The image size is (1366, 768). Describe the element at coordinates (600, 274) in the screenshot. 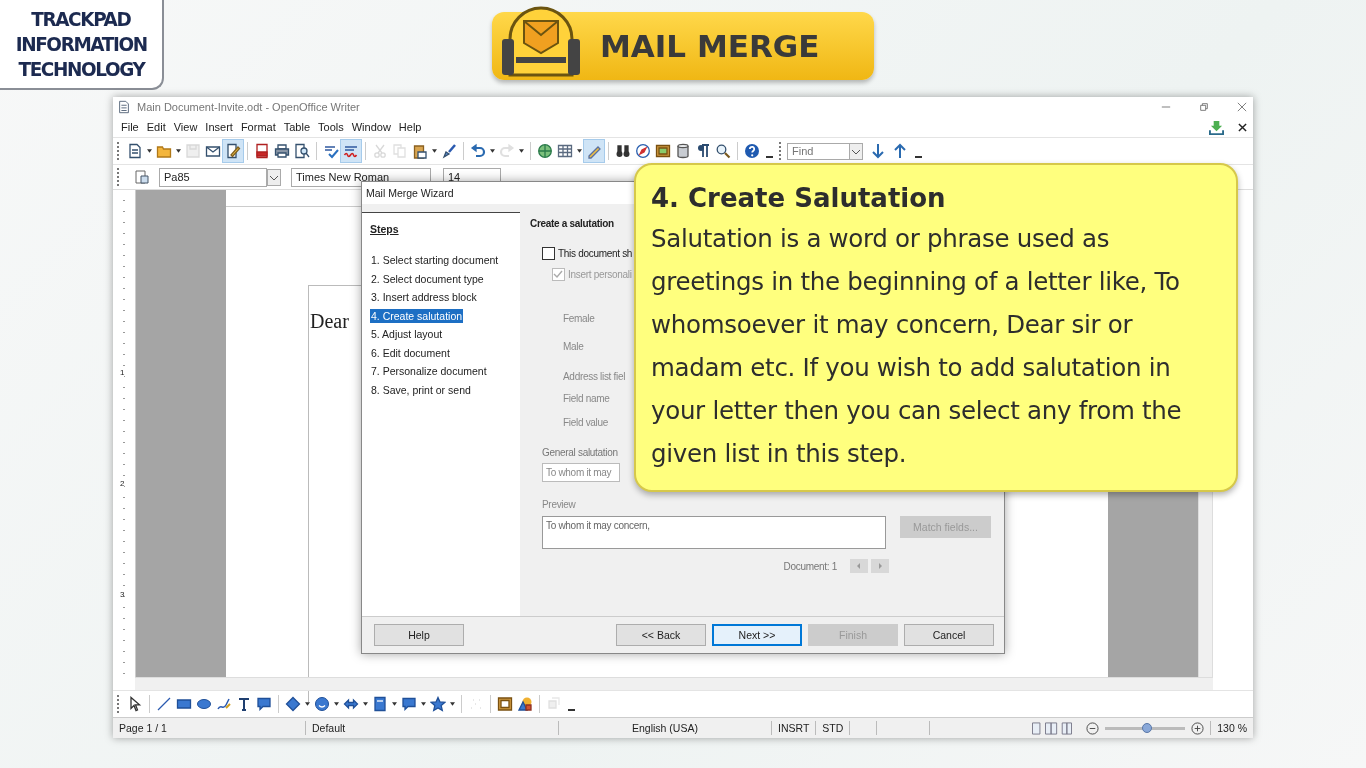

I see `checkbox-label: Insert personali` at that location.